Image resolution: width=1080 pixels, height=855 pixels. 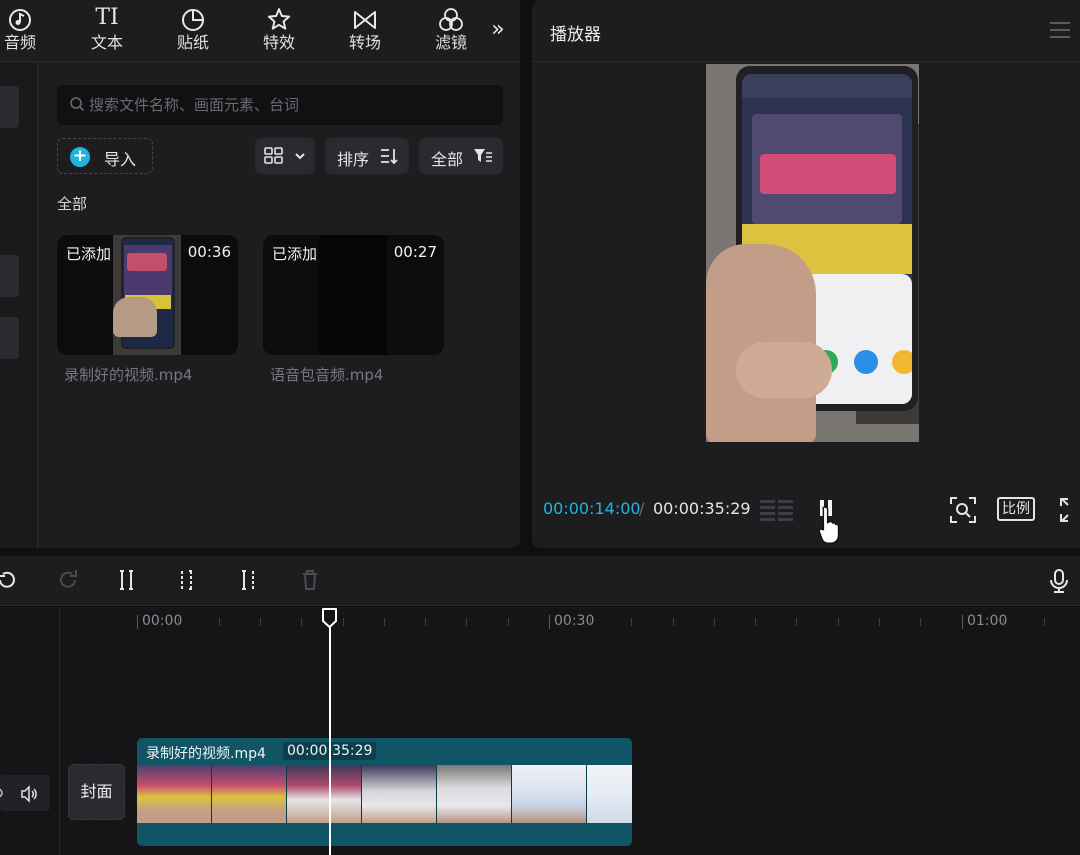 I want to click on import-label: 导入, so click(x=120, y=159).